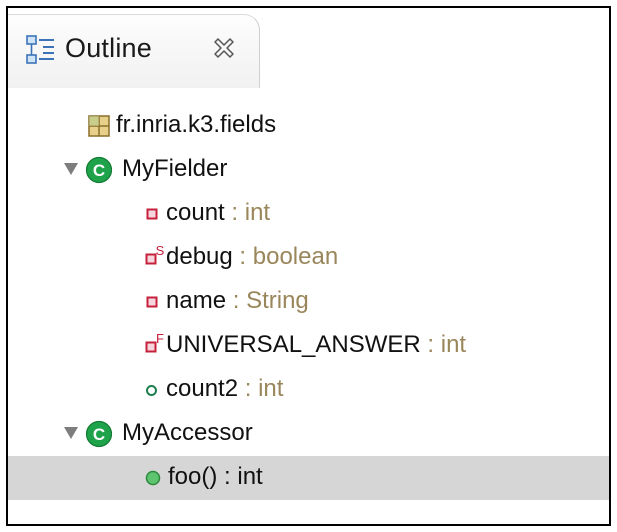 The width and height of the screenshot is (617, 532). I want to click on method-type-text: int, so click(250, 476).